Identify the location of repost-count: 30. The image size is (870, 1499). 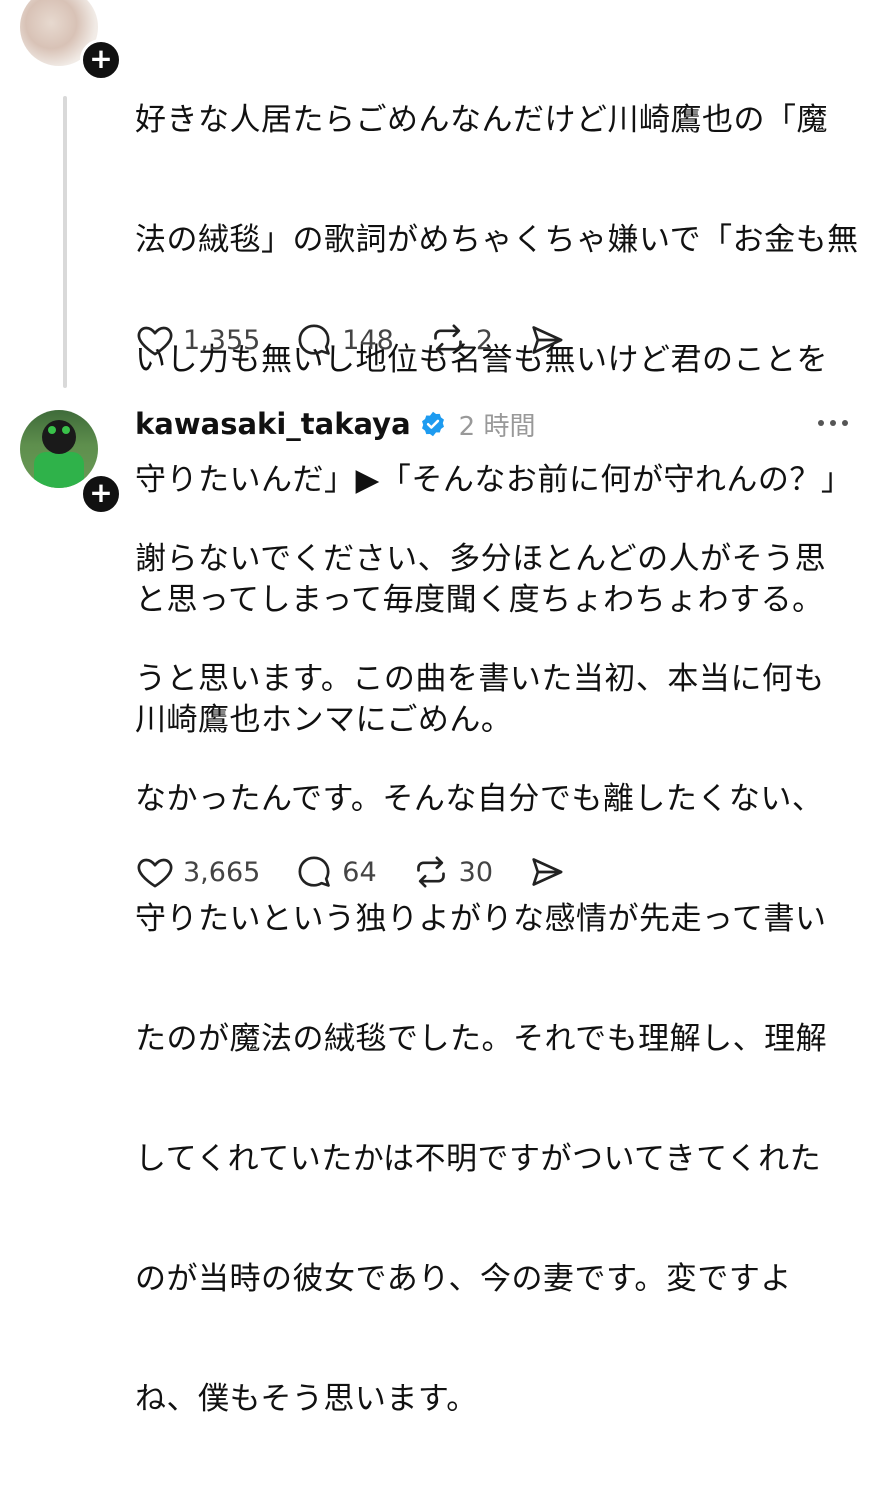
(476, 872).